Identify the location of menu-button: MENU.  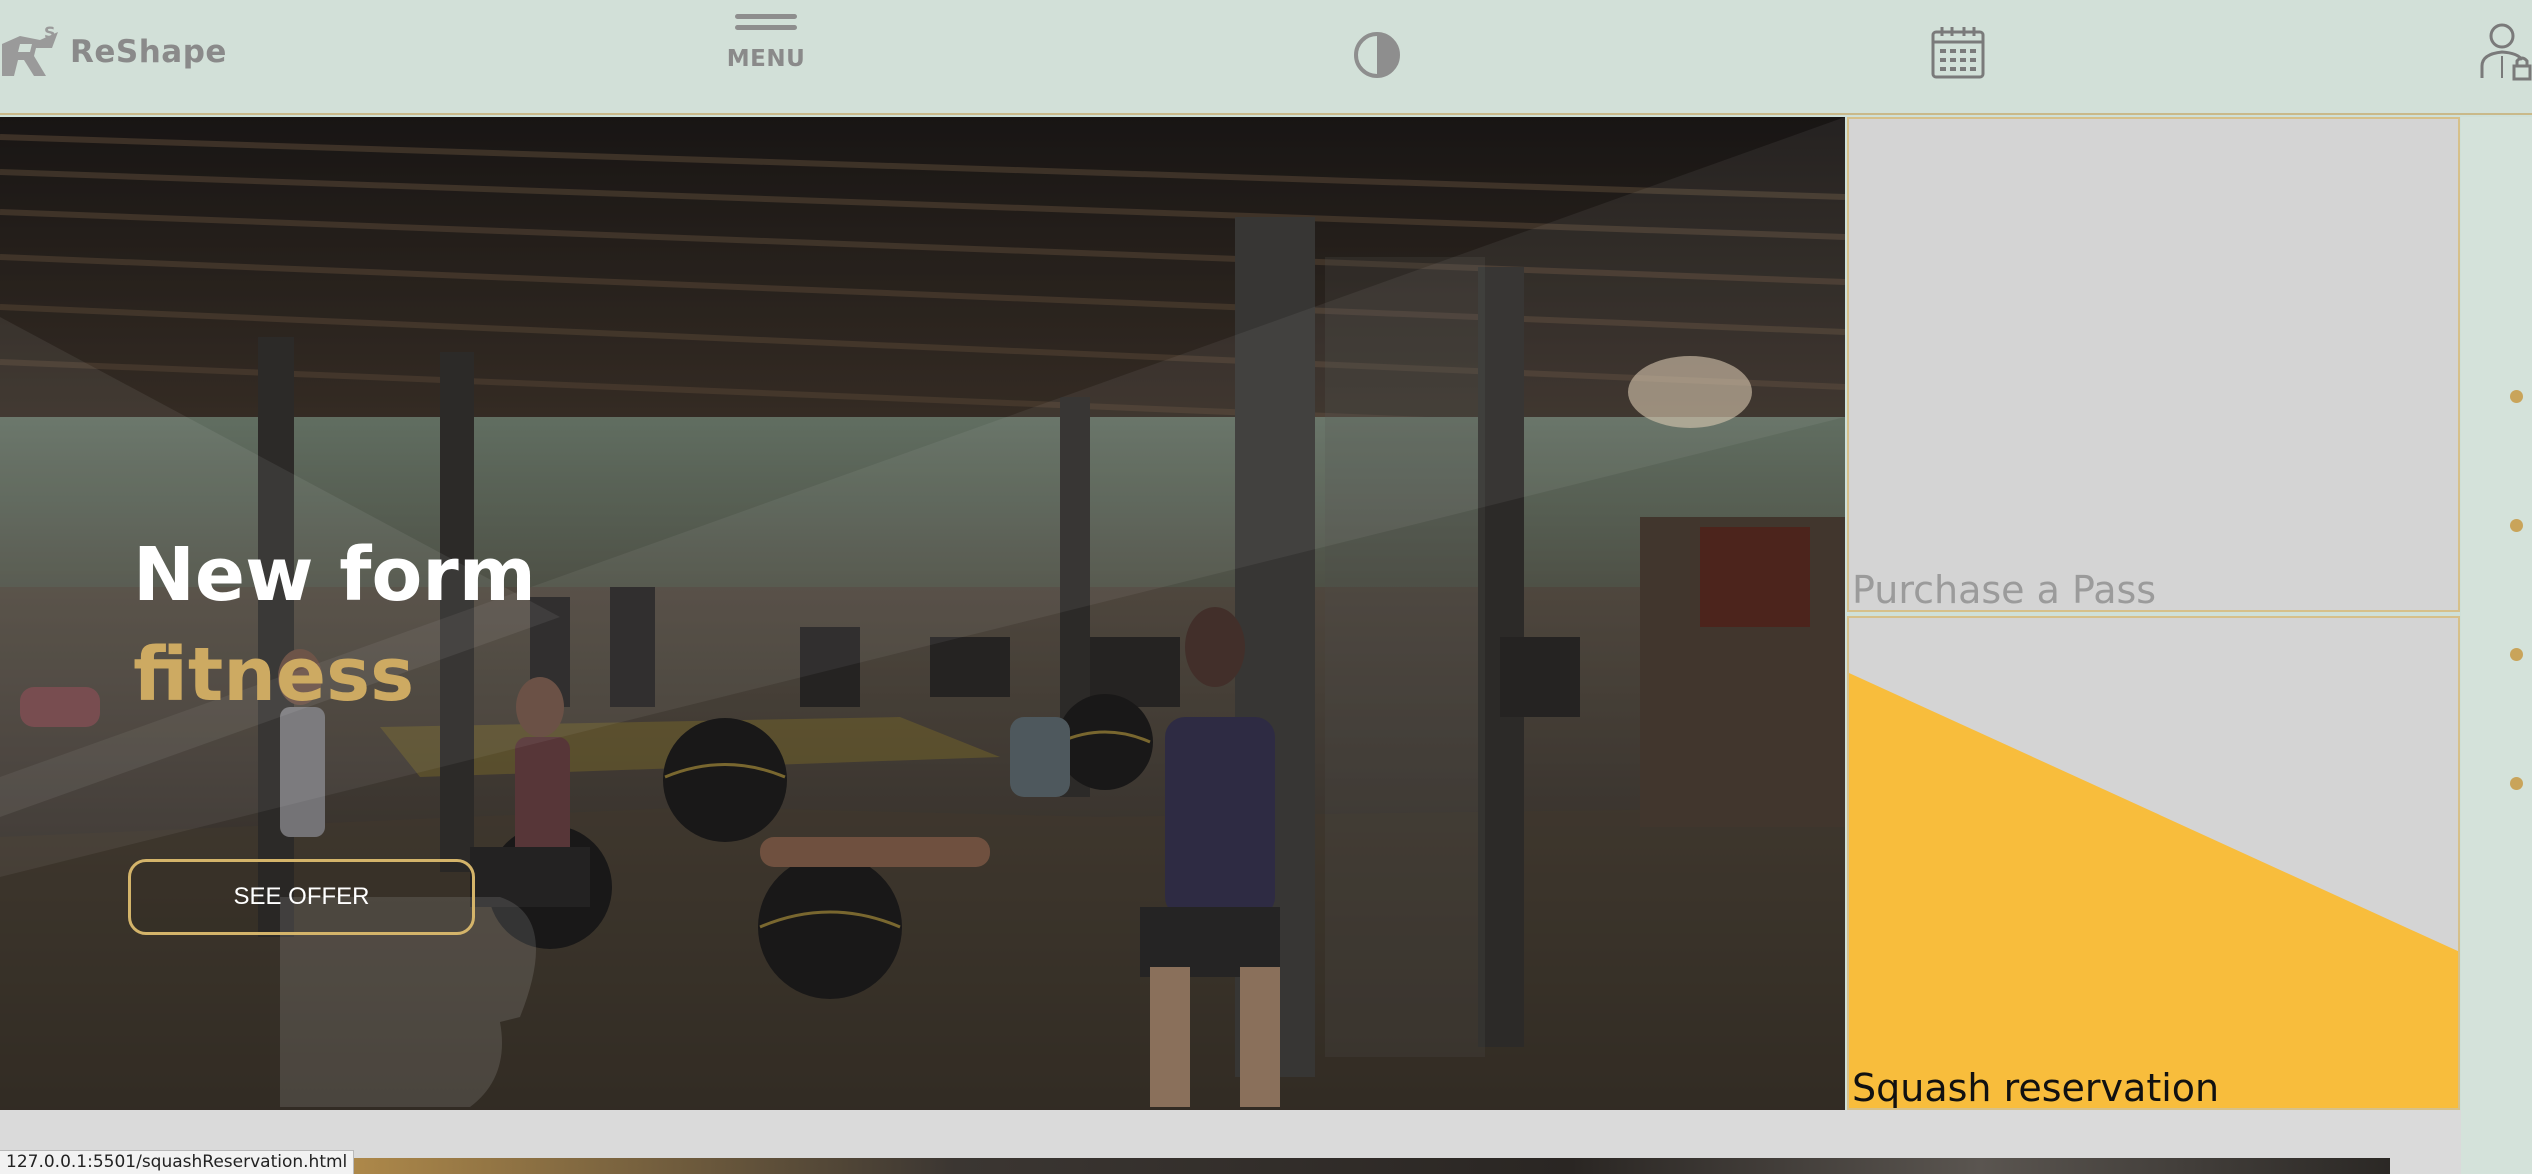
(766, 53).